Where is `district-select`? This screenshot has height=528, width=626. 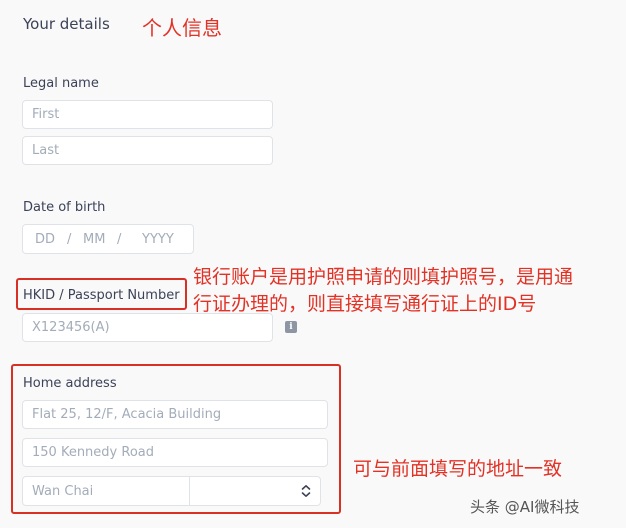 district-select is located at coordinates (255, 491).